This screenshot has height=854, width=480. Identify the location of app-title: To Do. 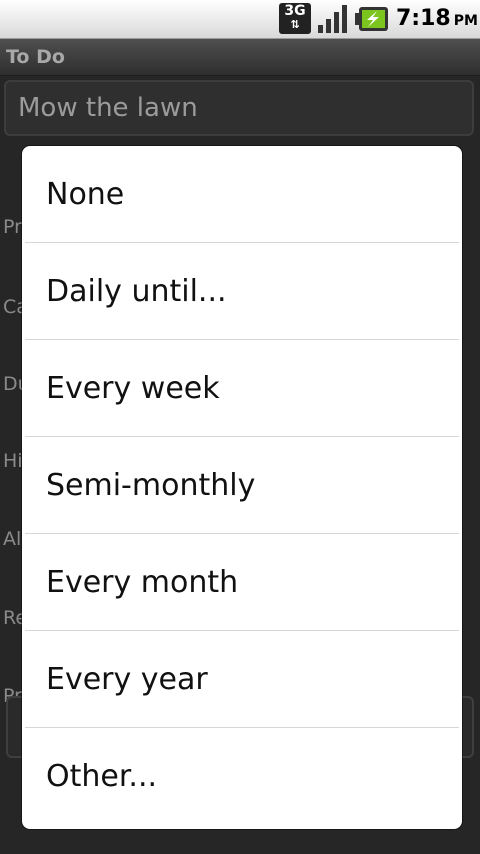
(35, 57).